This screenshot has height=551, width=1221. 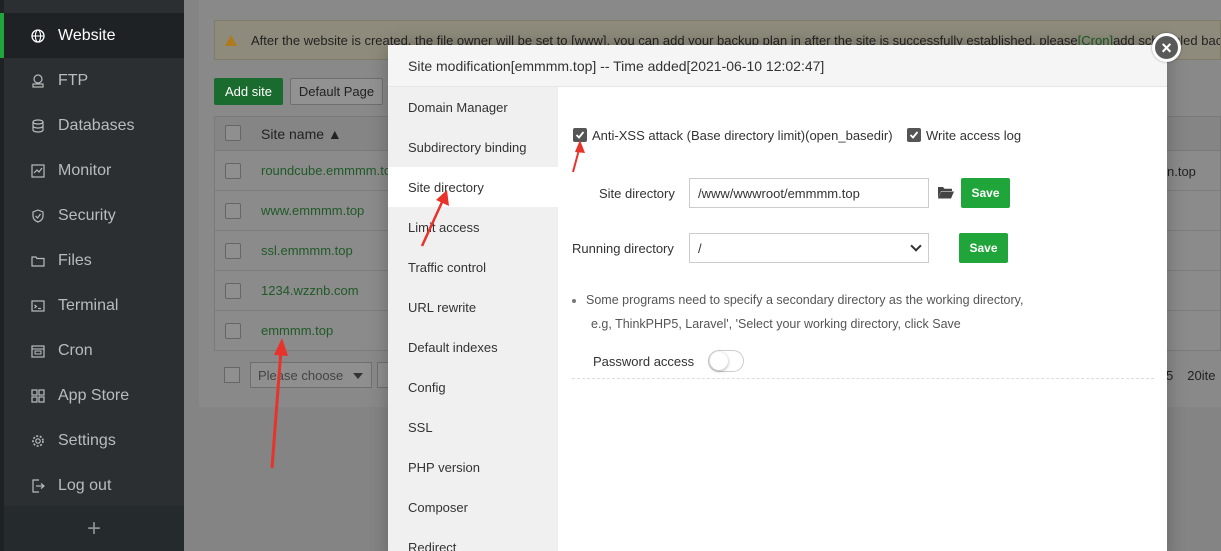 What do you see at coordinates (94, 528) in the screenshot?
I see `add-menu-button: +` at bounding box center [94, 528].